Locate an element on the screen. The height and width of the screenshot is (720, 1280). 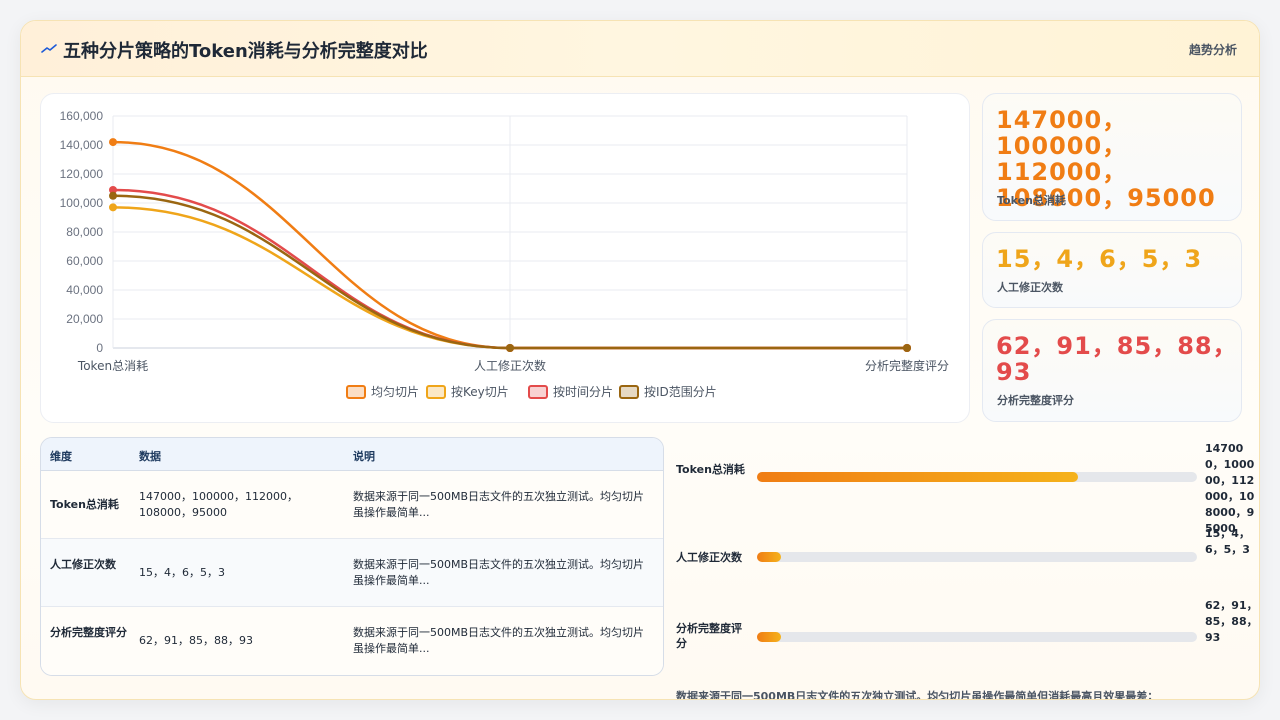
legend-label: 按Key切片 is located at coordinates (480, 392).